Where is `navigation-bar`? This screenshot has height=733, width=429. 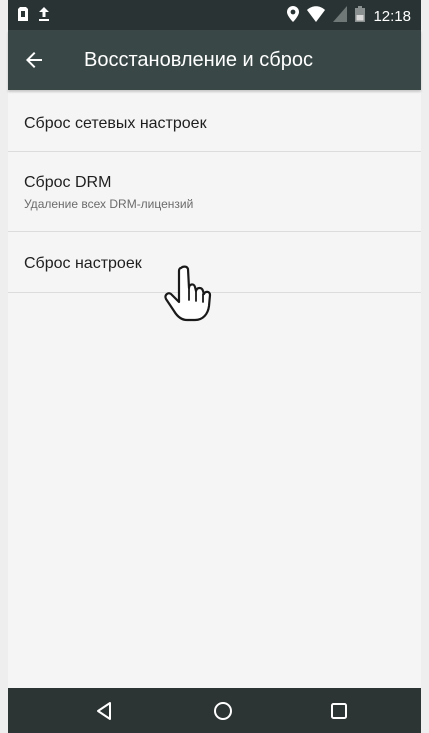 navigation-bar is located at coordinates (214, 710).